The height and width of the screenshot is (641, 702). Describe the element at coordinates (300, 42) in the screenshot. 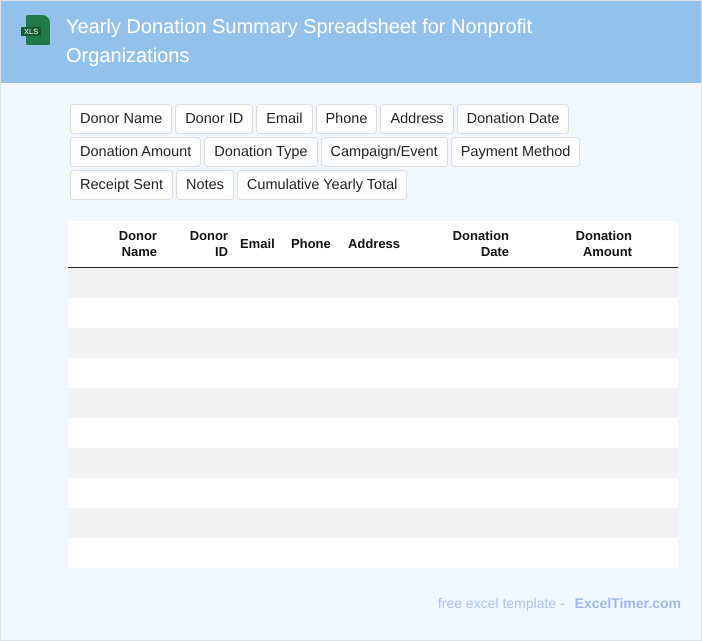

I see `page-title: Yearly Donation Summary Spreadsheet for Nonprofit Organizations` at that location.